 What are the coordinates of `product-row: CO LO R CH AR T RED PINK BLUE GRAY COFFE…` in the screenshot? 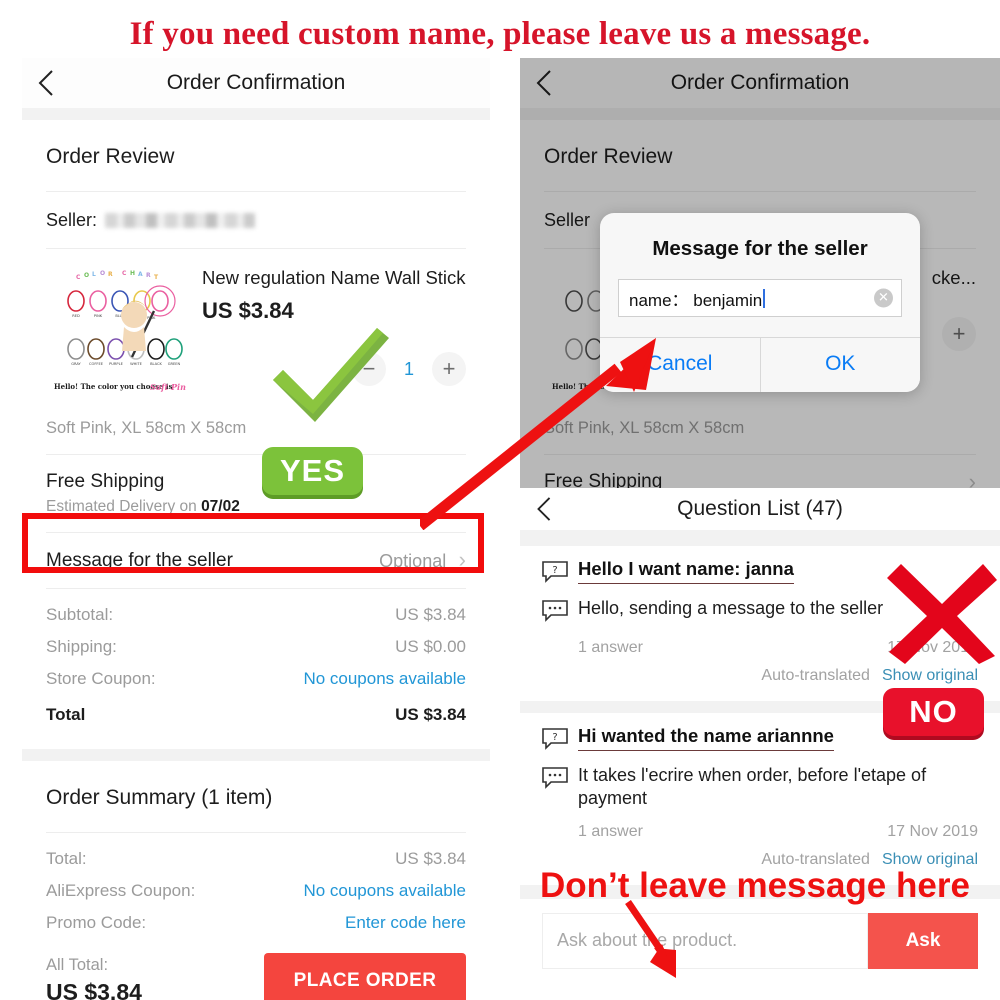 It's located at (256, 328).